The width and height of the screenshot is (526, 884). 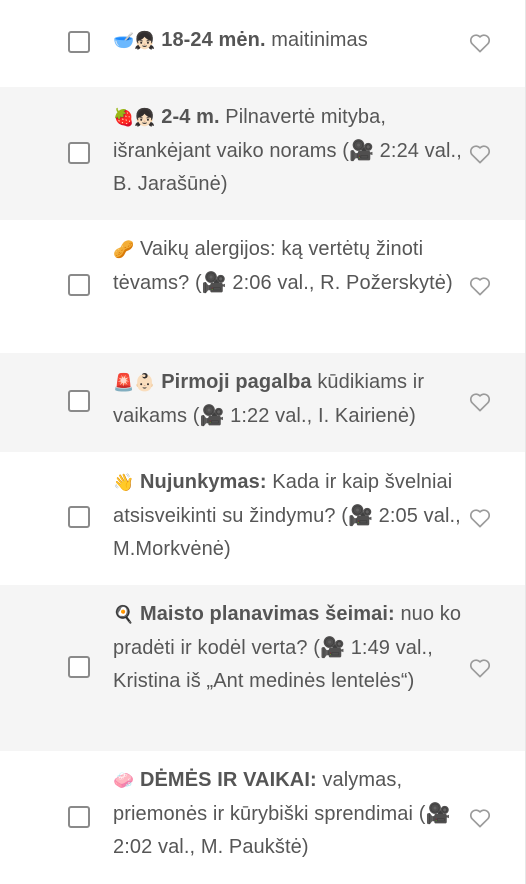 I want to click on lesson-emoji: 👋, so click(x=124, y=483).